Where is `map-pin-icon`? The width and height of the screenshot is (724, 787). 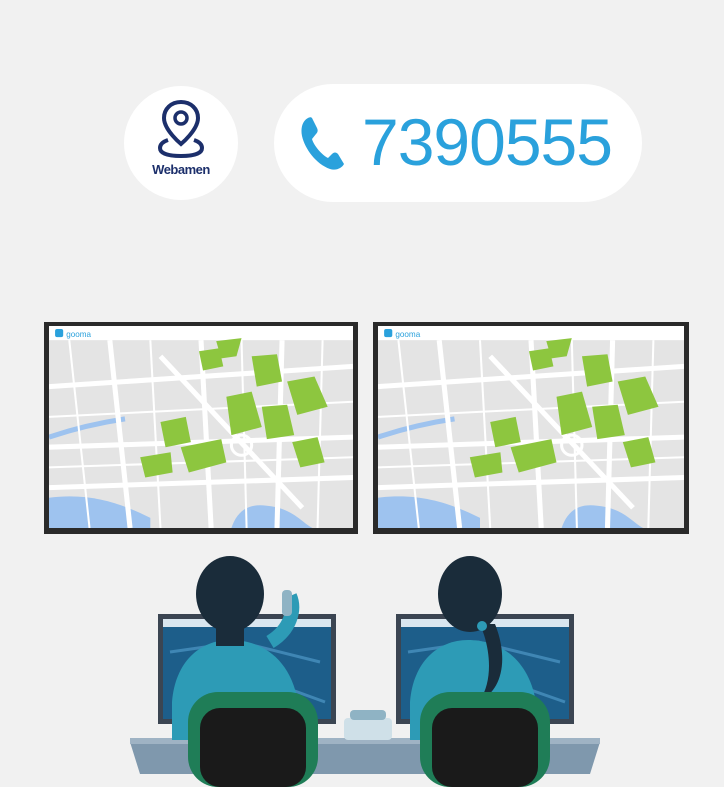
map-pin-icon is located at coordinates (181, 129).